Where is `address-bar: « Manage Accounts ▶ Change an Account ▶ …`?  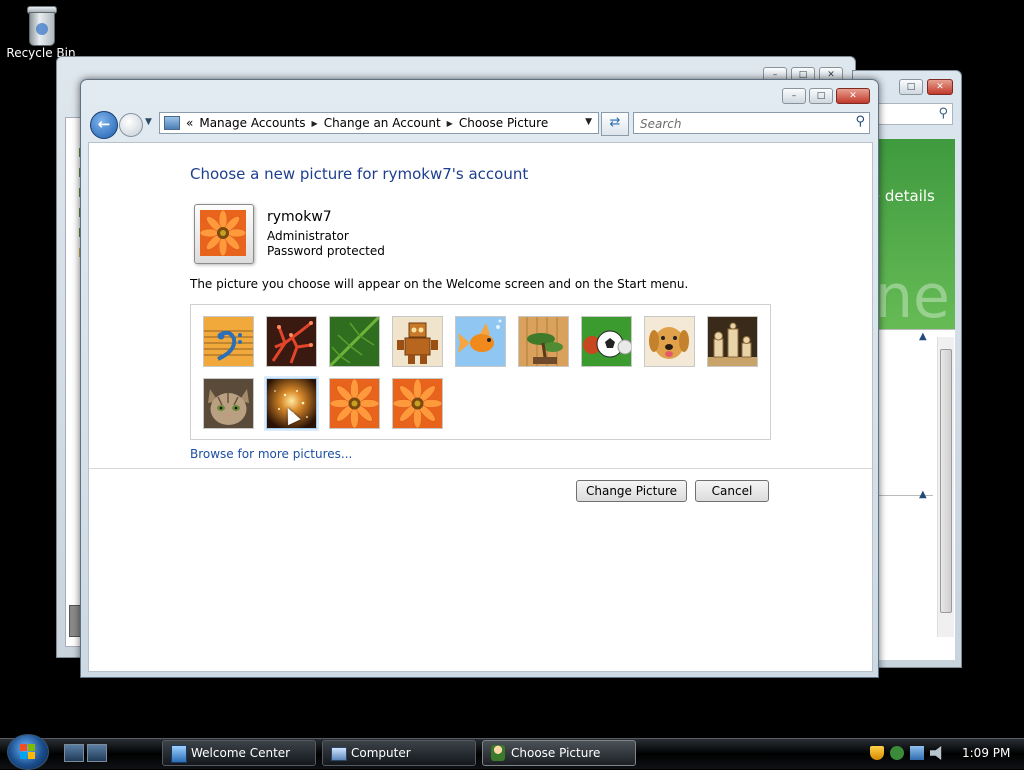 address-bar: « Manage Accounts ▶ Change an Account ▶ … is located at coordinates (379, 123).